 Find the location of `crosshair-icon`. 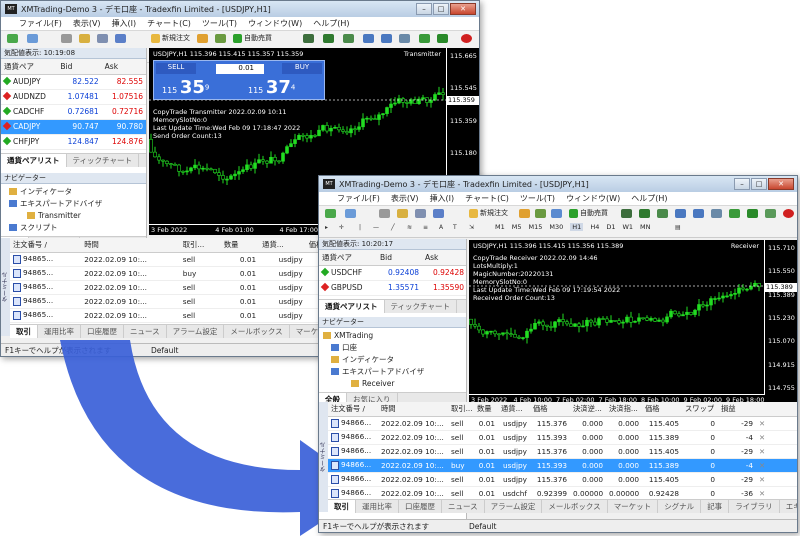

crosshair-icon is located at coordinates (384, 213).